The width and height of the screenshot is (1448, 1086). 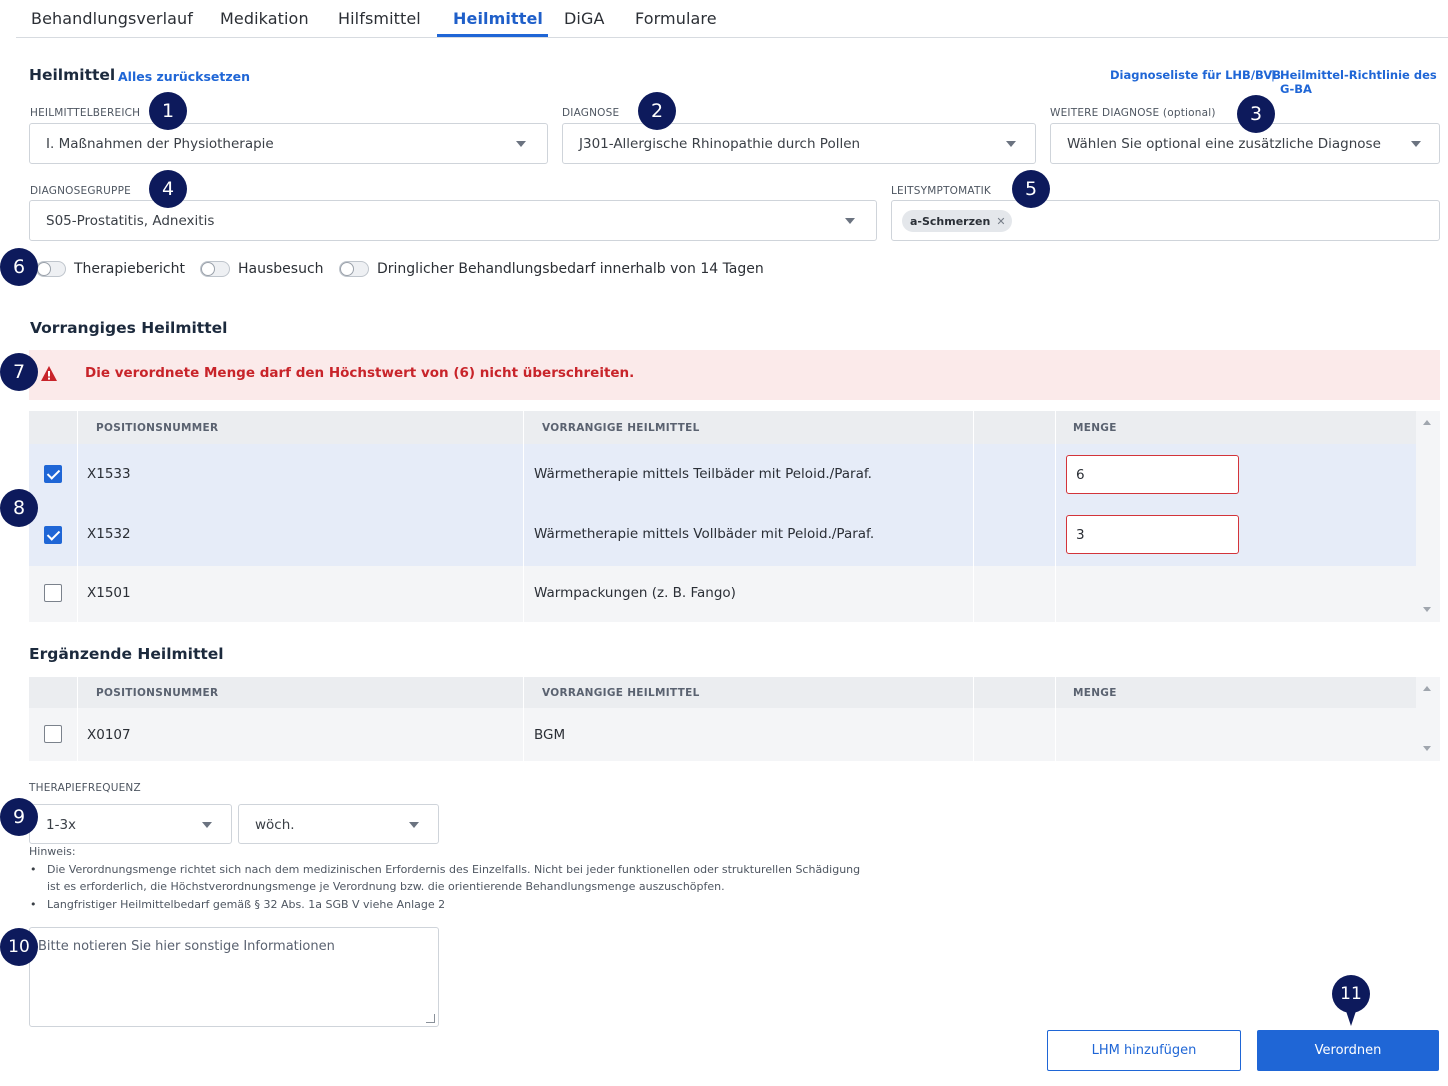 What do you see at coordinates (112, 18) in the screenshot?
I see `tab-behandlungsverlauf: Behandlungsverlauf` at bounding box center [112, 18].